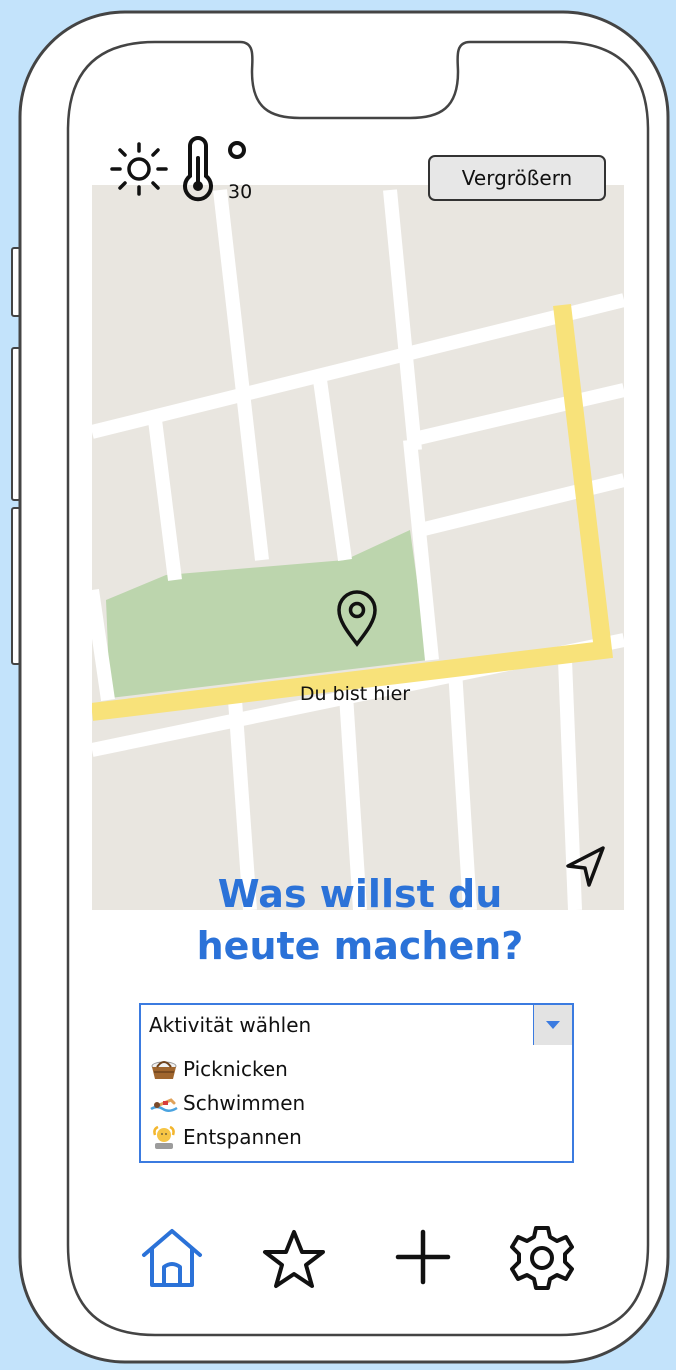 This screenshot has height=1370, width=676. What do you see at coordinates (542, 1258) in the screenshot?
I see `gear-icon` at bounding box center [542, 1258].